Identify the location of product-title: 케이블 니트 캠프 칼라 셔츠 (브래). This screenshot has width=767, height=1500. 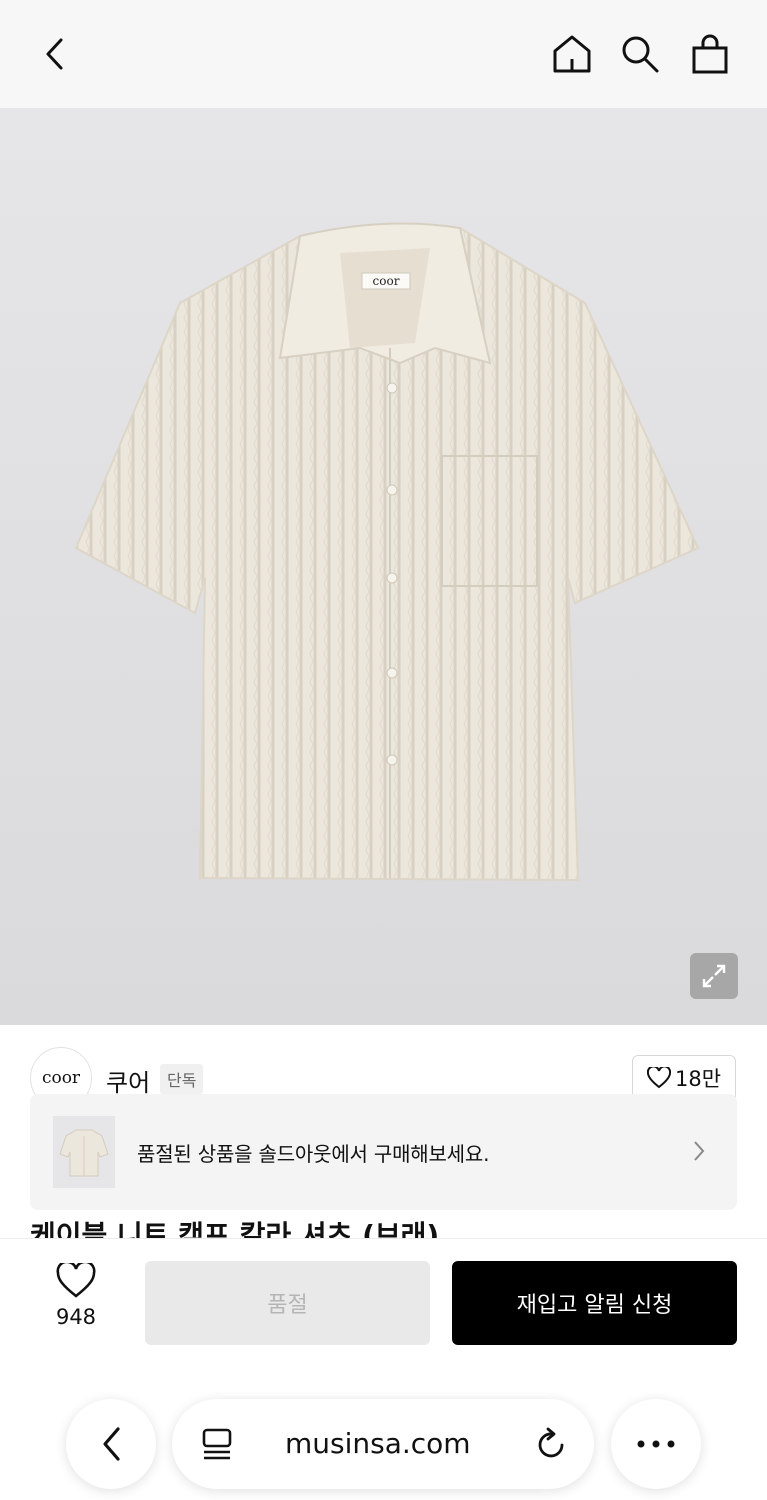
(235, 1228).